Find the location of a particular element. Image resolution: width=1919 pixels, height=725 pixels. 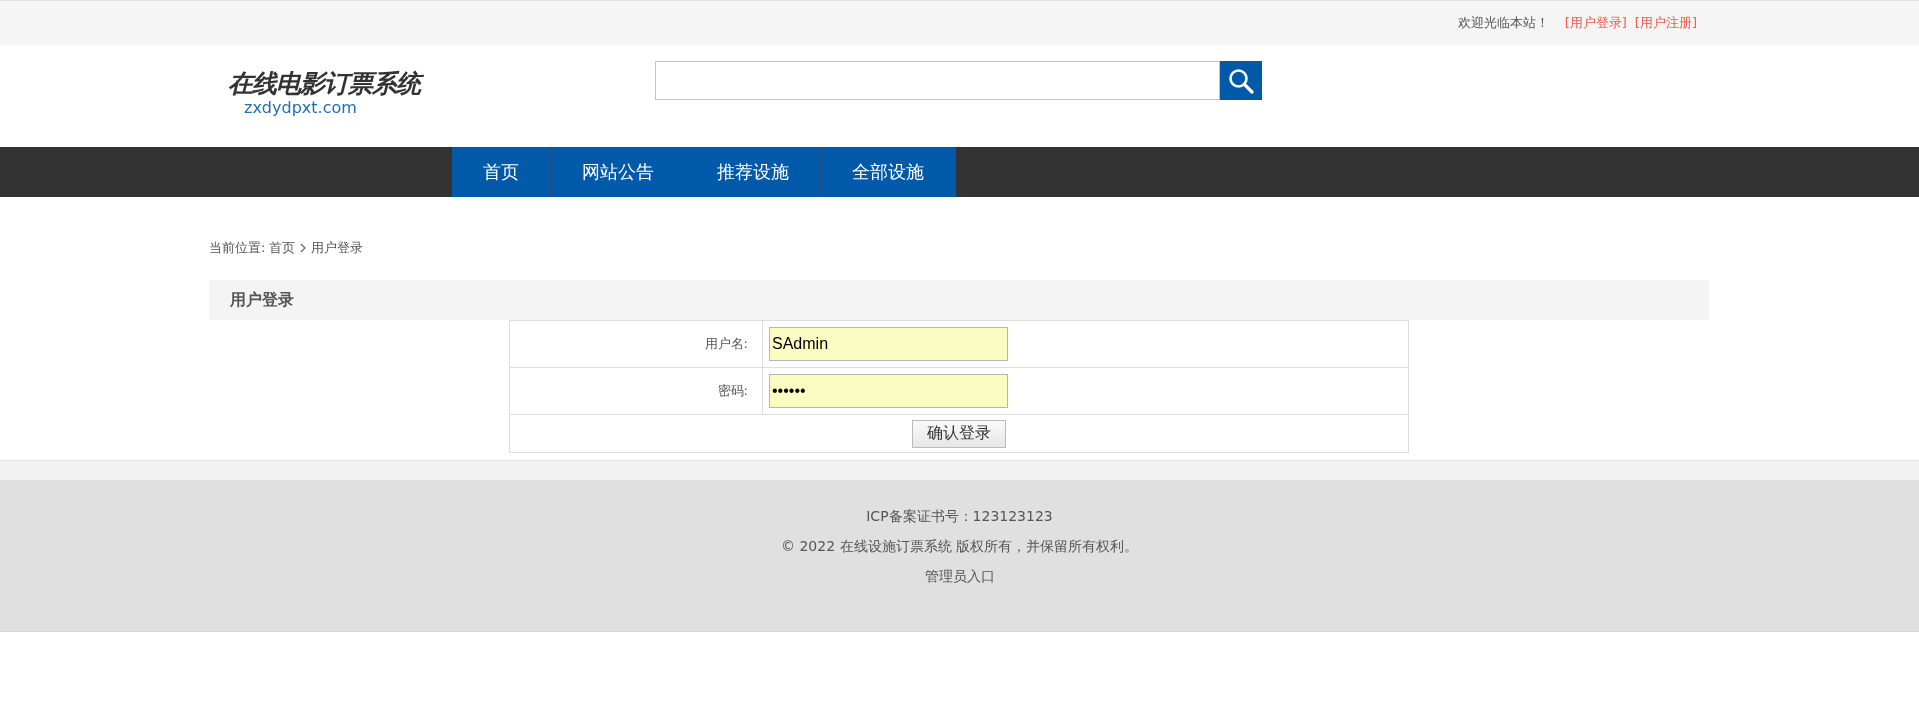

nav-item: 网站公告 is located at coordinates (618, 172).